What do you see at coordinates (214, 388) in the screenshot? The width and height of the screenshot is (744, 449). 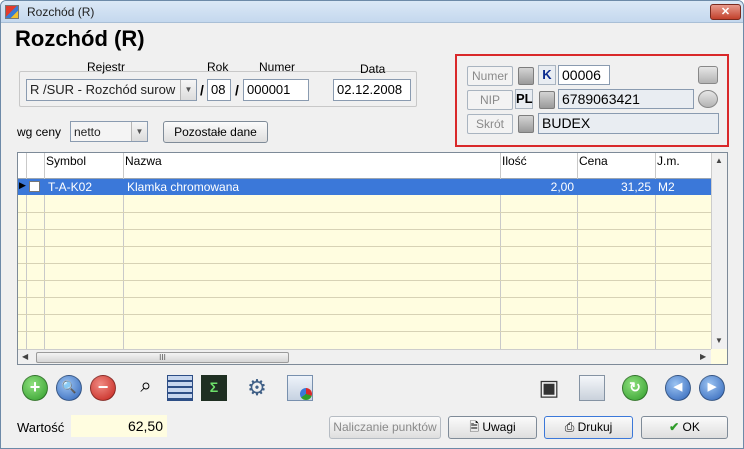 I see `sum-icon: Σ` at bounding box center [214, 388].